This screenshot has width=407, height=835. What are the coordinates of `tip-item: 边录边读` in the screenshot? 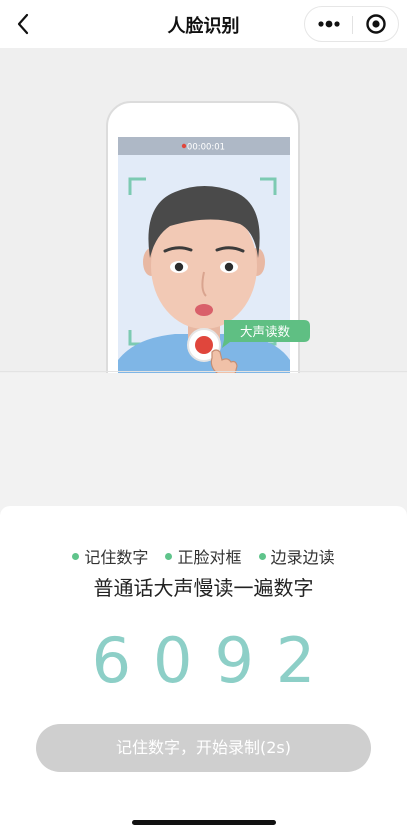 It's located at (296, 556).